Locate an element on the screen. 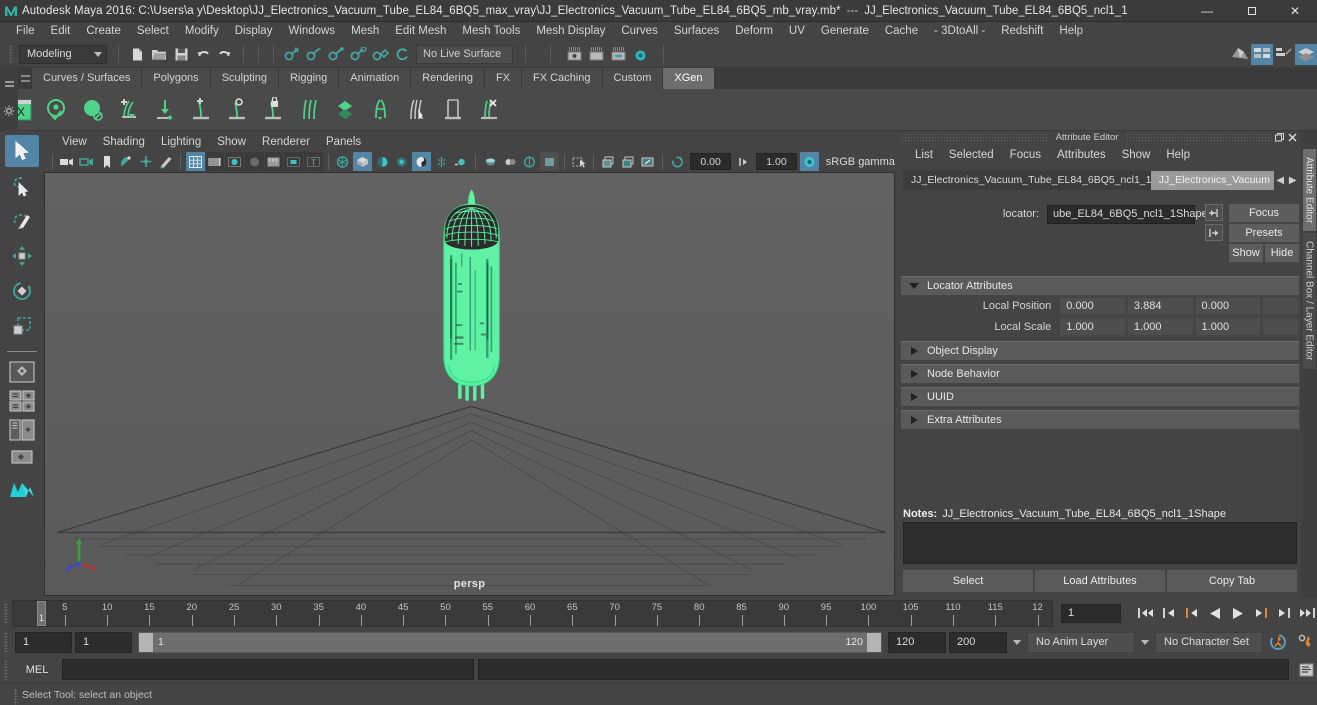 The height and width of the screenshot is (705, 1317). xray-icon: T is located at coordinates (313, 161).